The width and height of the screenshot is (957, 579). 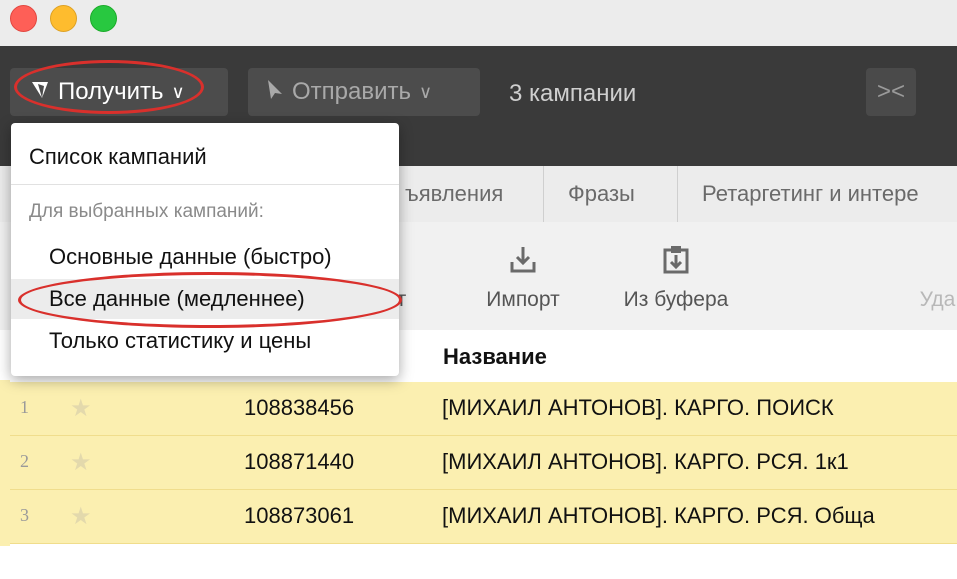 I want to click on tab-ads: ъявления, so click(x=461, y=194).